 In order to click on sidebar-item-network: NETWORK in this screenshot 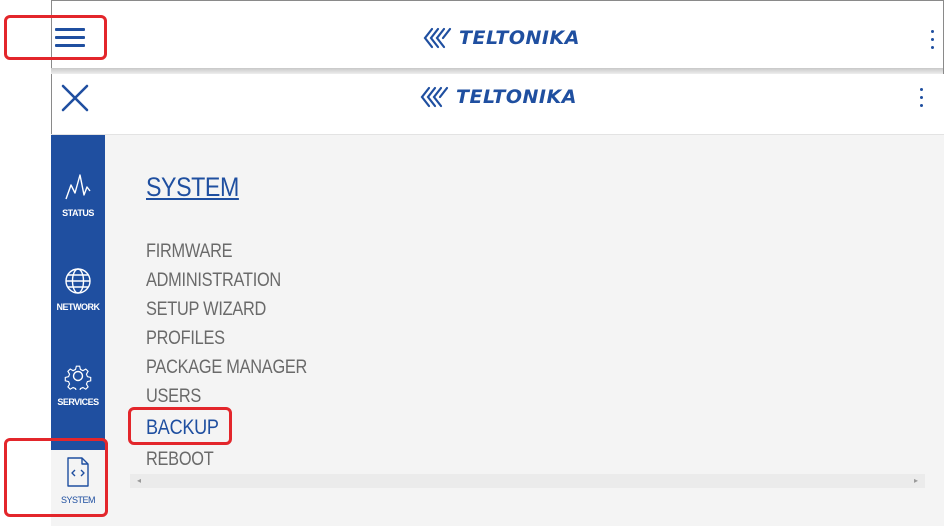, I will do `click(78, 289)`.